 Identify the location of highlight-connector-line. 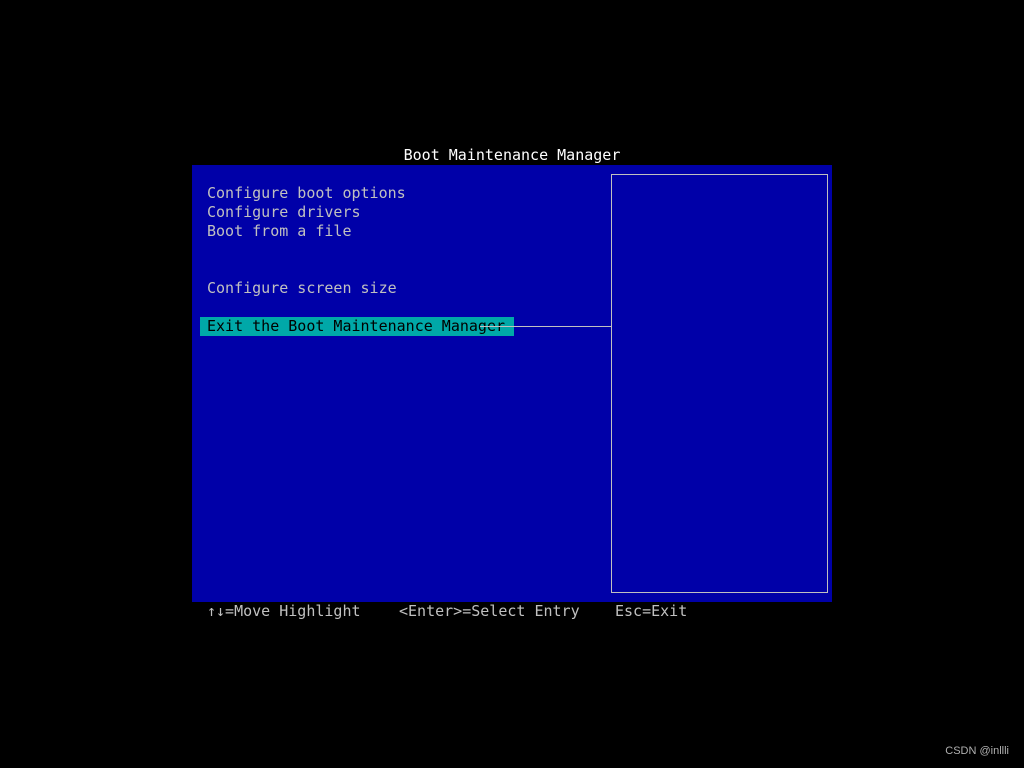
(545, 326).